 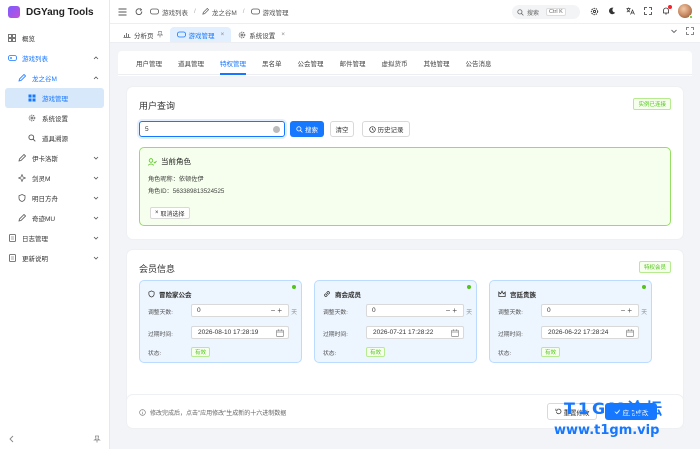 What do you see at coordinates (558, 411) in the screenshot?
I see `undo-icon` at bounding box center [558, 411].